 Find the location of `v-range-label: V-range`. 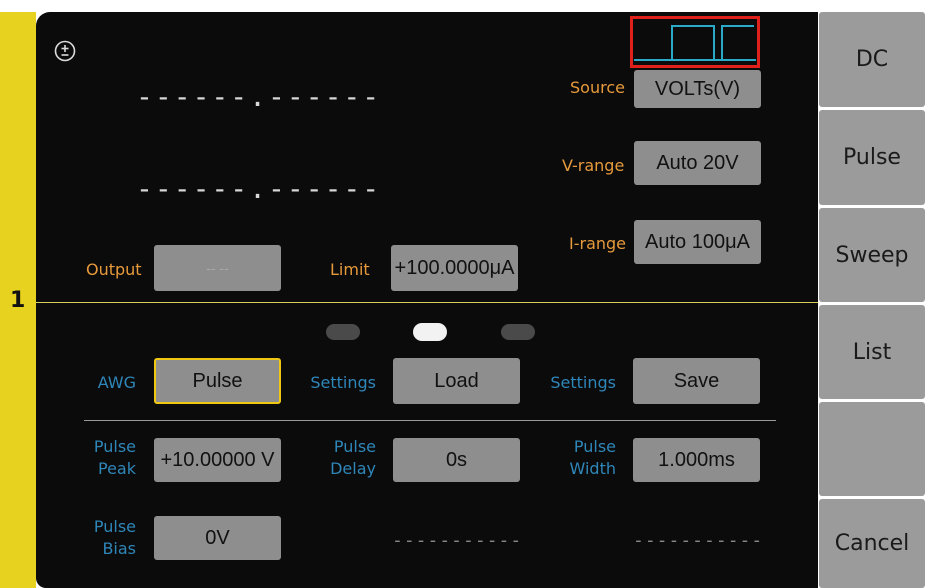

v-range-label: V-range is located at coordinates (593, 165).